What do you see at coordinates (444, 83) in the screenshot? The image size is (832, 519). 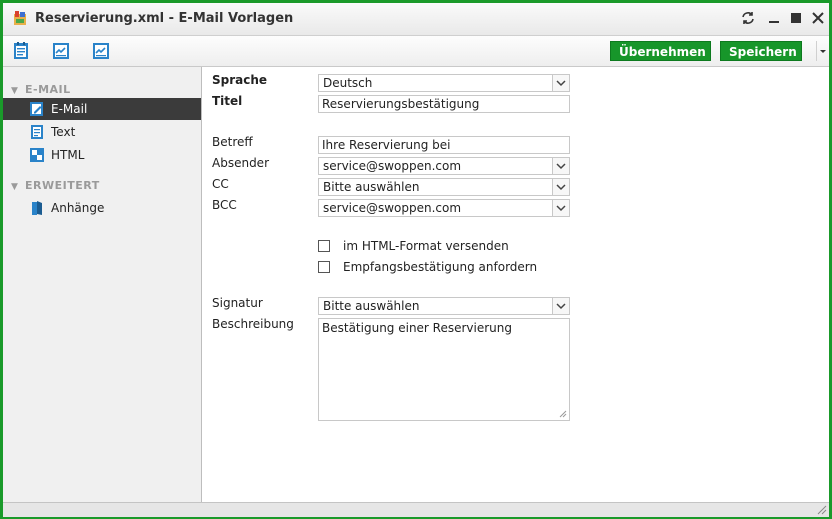 I see `language-select: Deutsch` at bounding box center [444, 83].